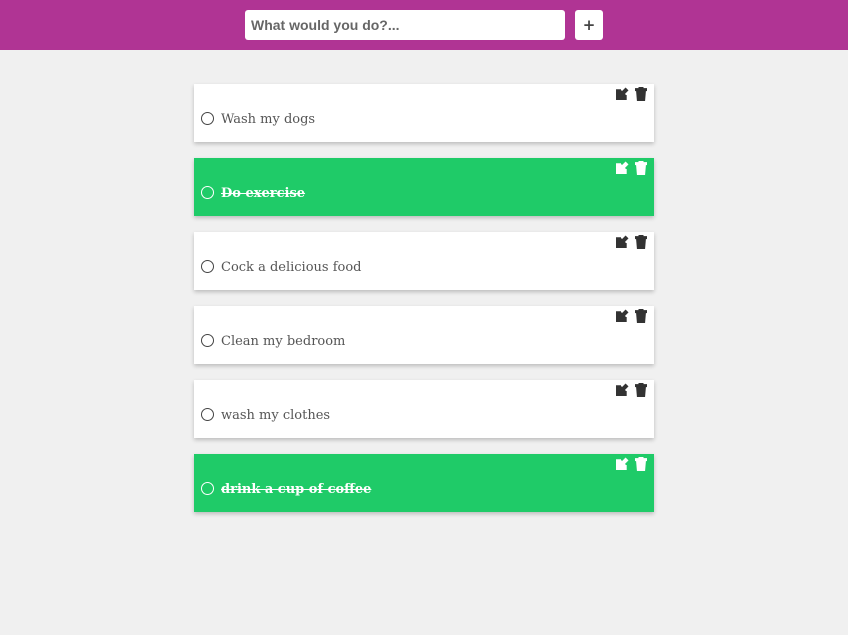  I want to click on task-label: Cock a delicious food, so click(291, 267).